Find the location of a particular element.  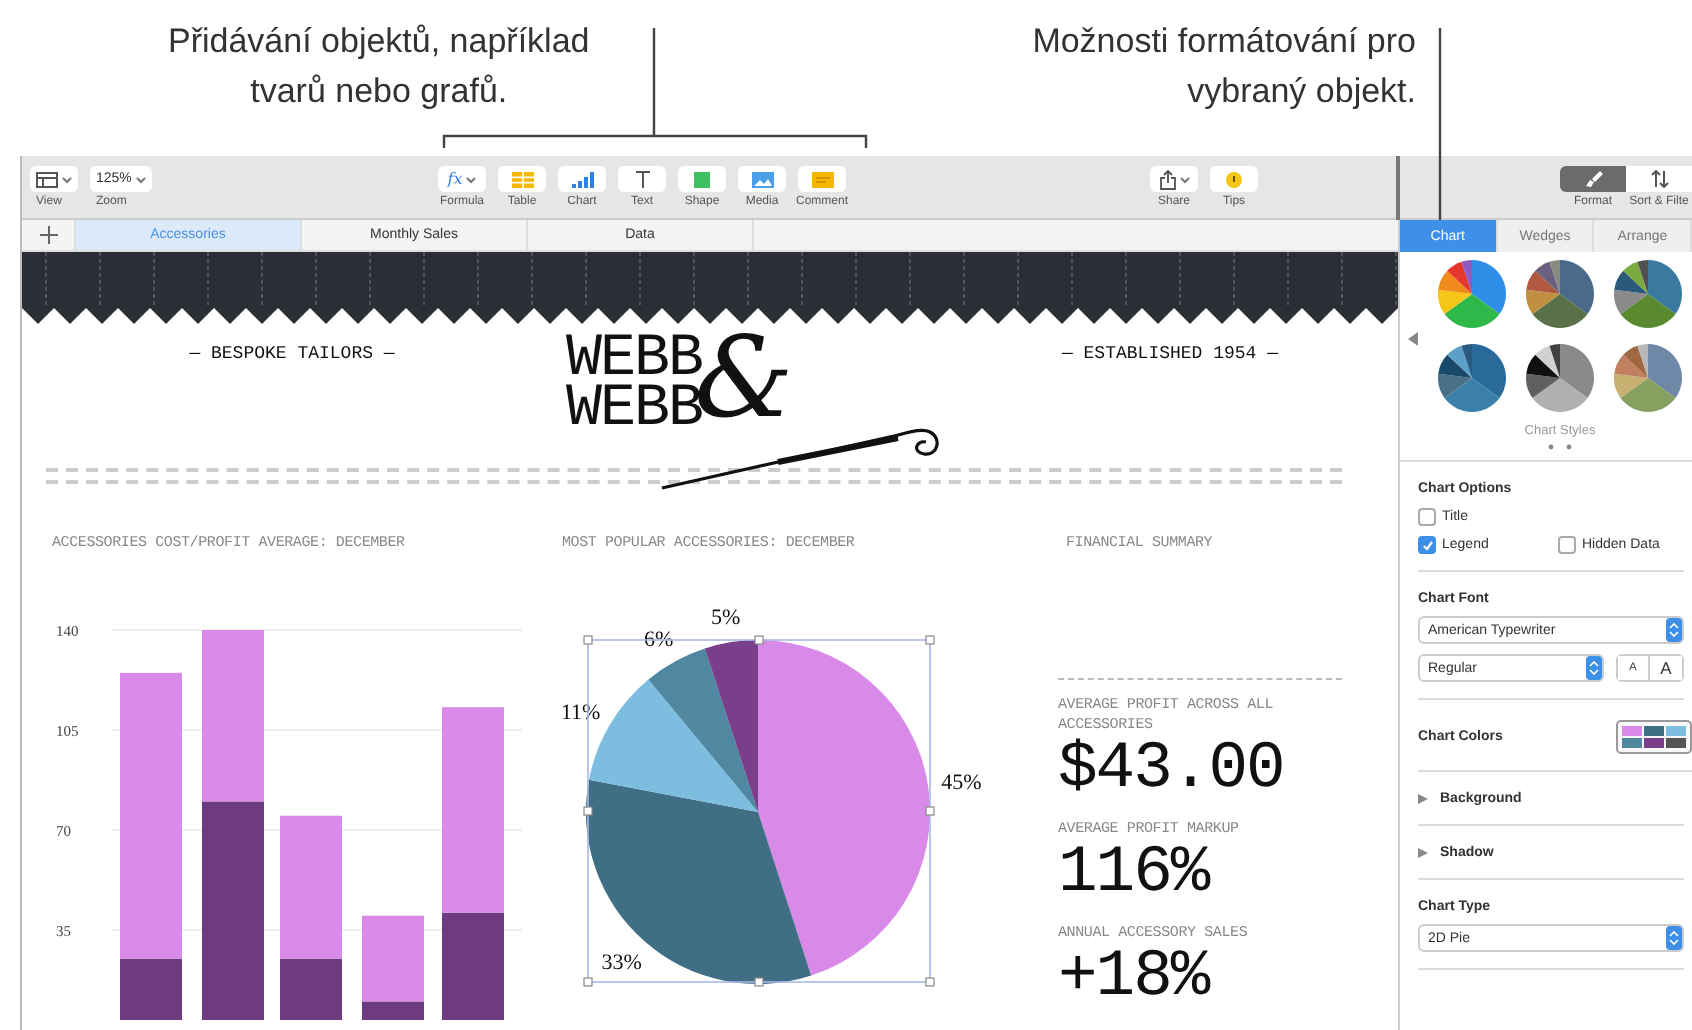

text-button is located at coordinates (642, 179).